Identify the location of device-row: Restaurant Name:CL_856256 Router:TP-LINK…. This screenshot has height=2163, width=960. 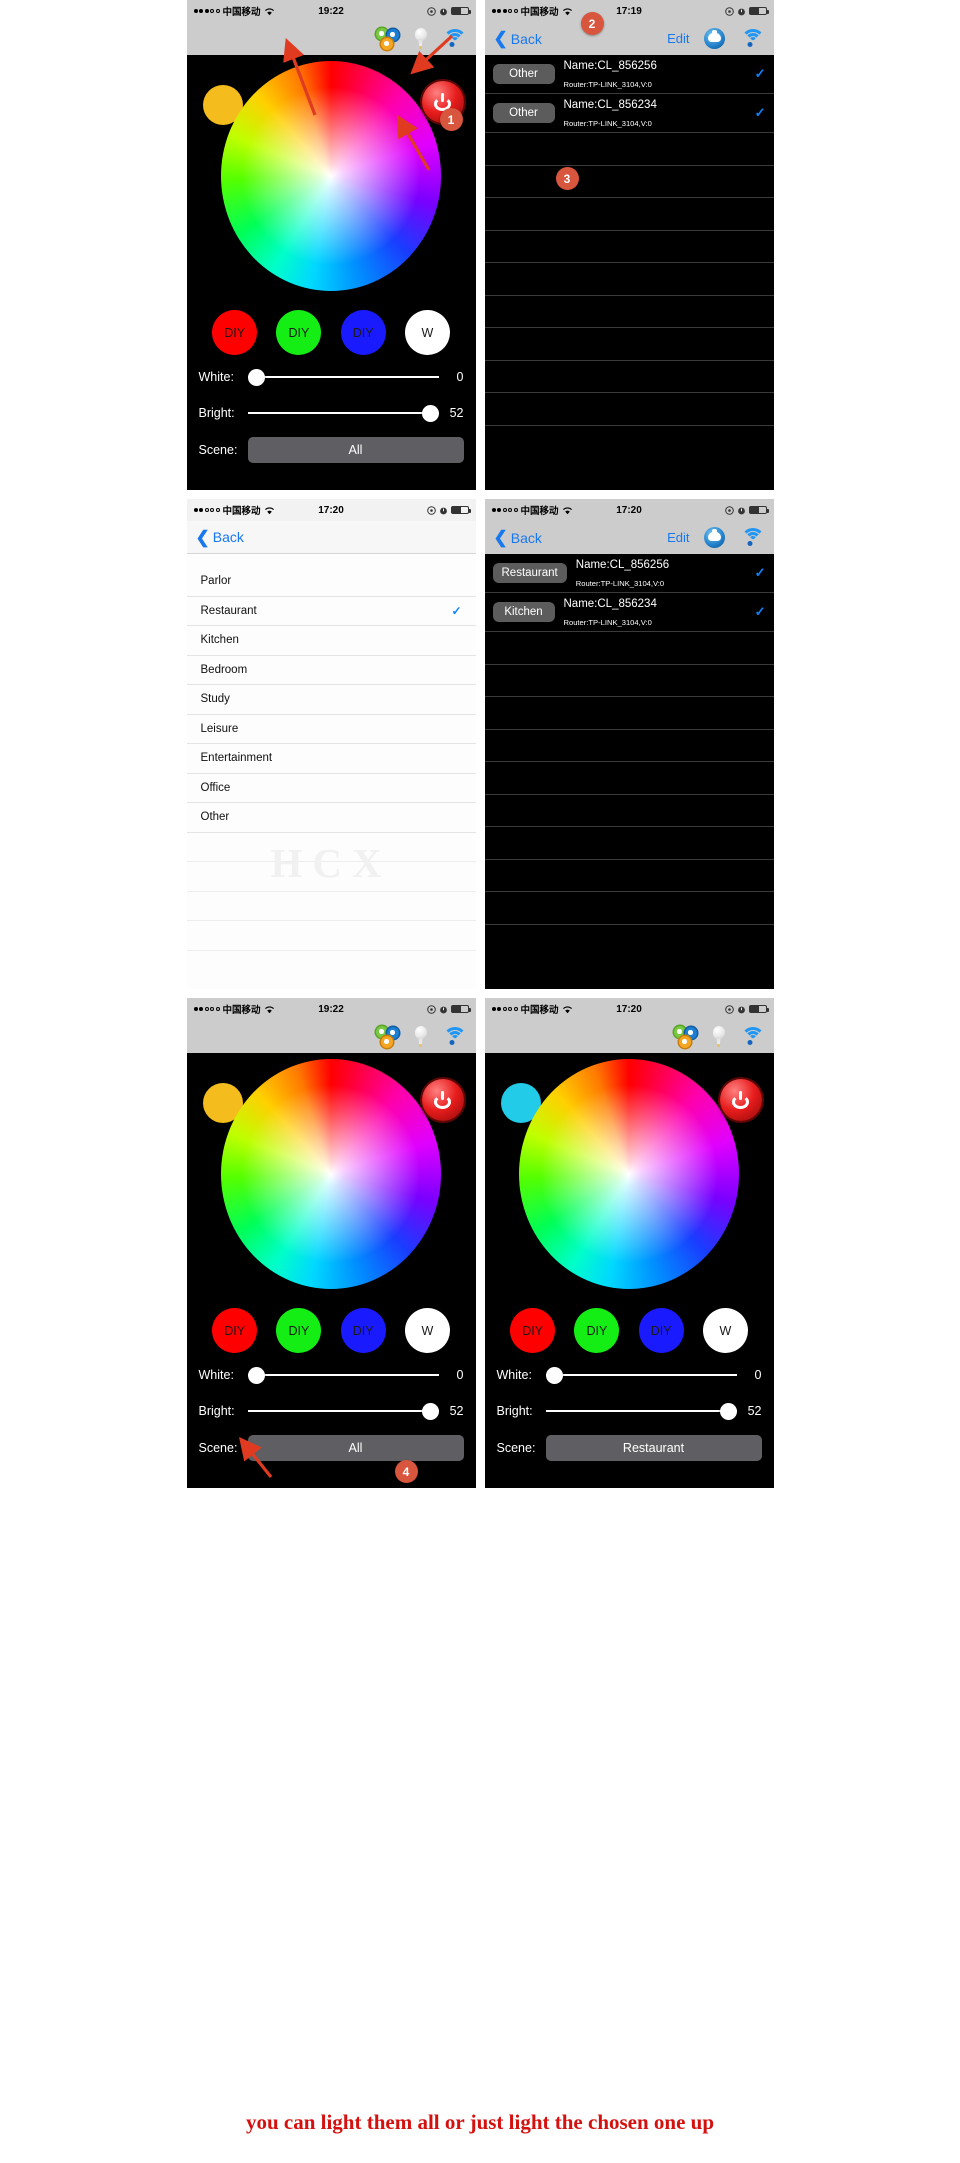
(629, 573).